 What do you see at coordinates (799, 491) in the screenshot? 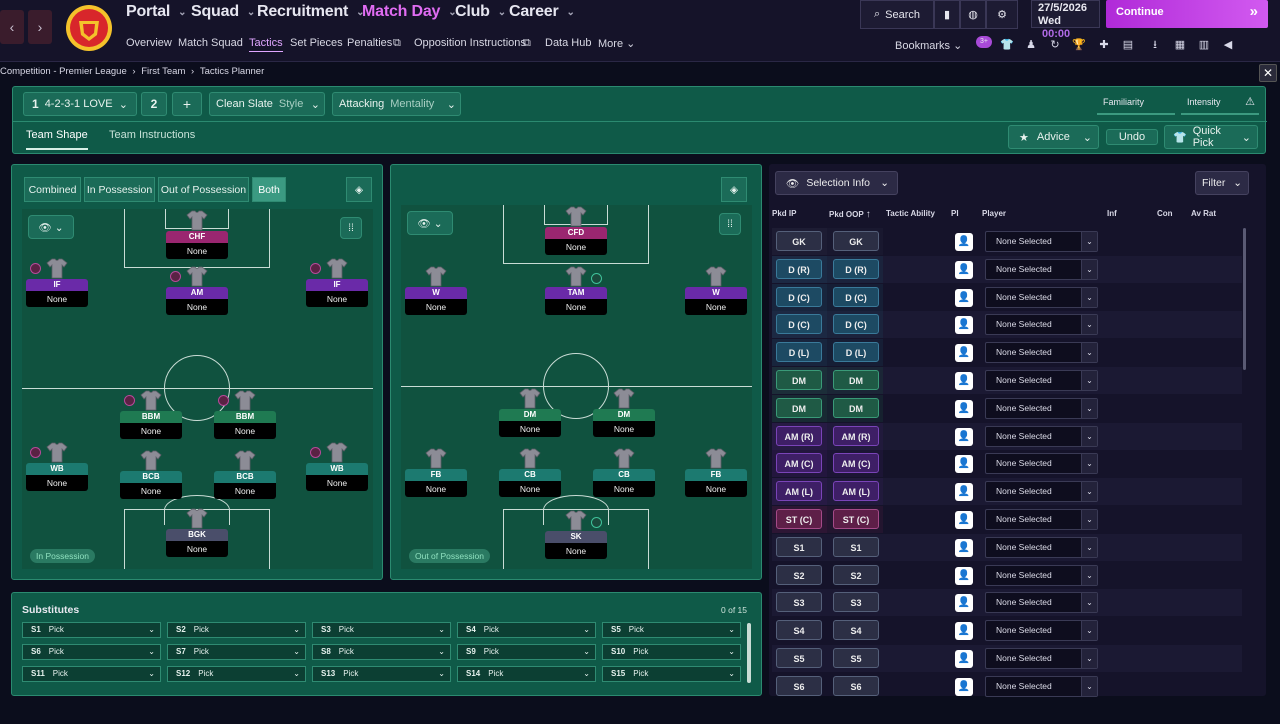
I see `pkd-ip-position: AM (L)` at bounding box center [799, 491].